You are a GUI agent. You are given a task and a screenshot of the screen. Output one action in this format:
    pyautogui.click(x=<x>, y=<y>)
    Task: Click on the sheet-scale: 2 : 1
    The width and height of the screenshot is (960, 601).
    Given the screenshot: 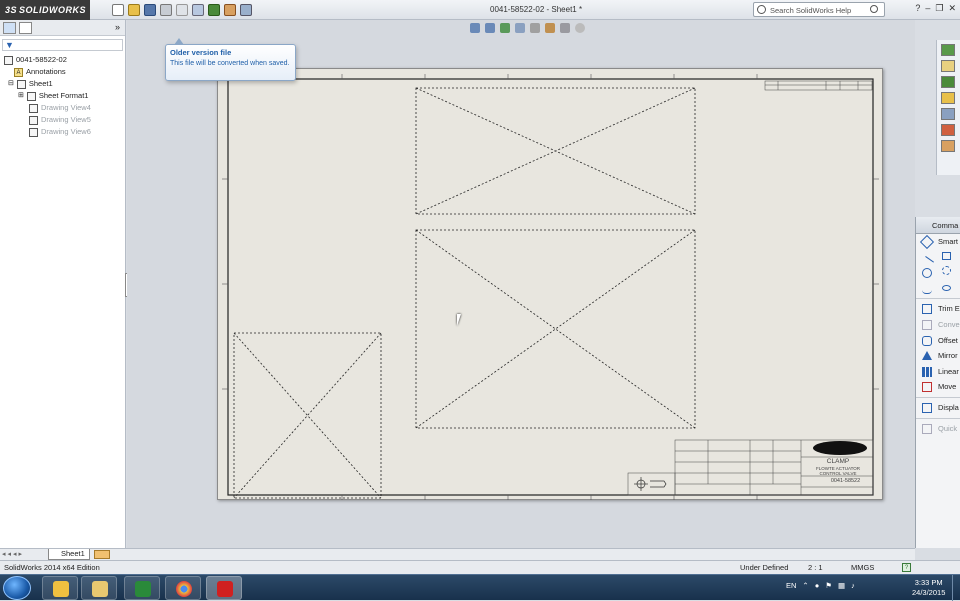 What is the action you would take?
    pyautogui.click(x=815, y=568)
    